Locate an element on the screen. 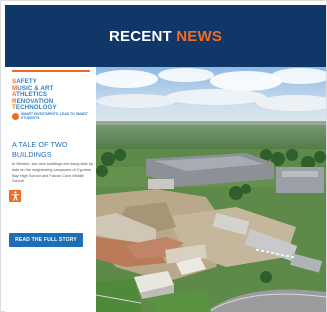 The image size is (327, 312). logo-line-technology: TECHNOLOGY is located at coordinates (34, 108).